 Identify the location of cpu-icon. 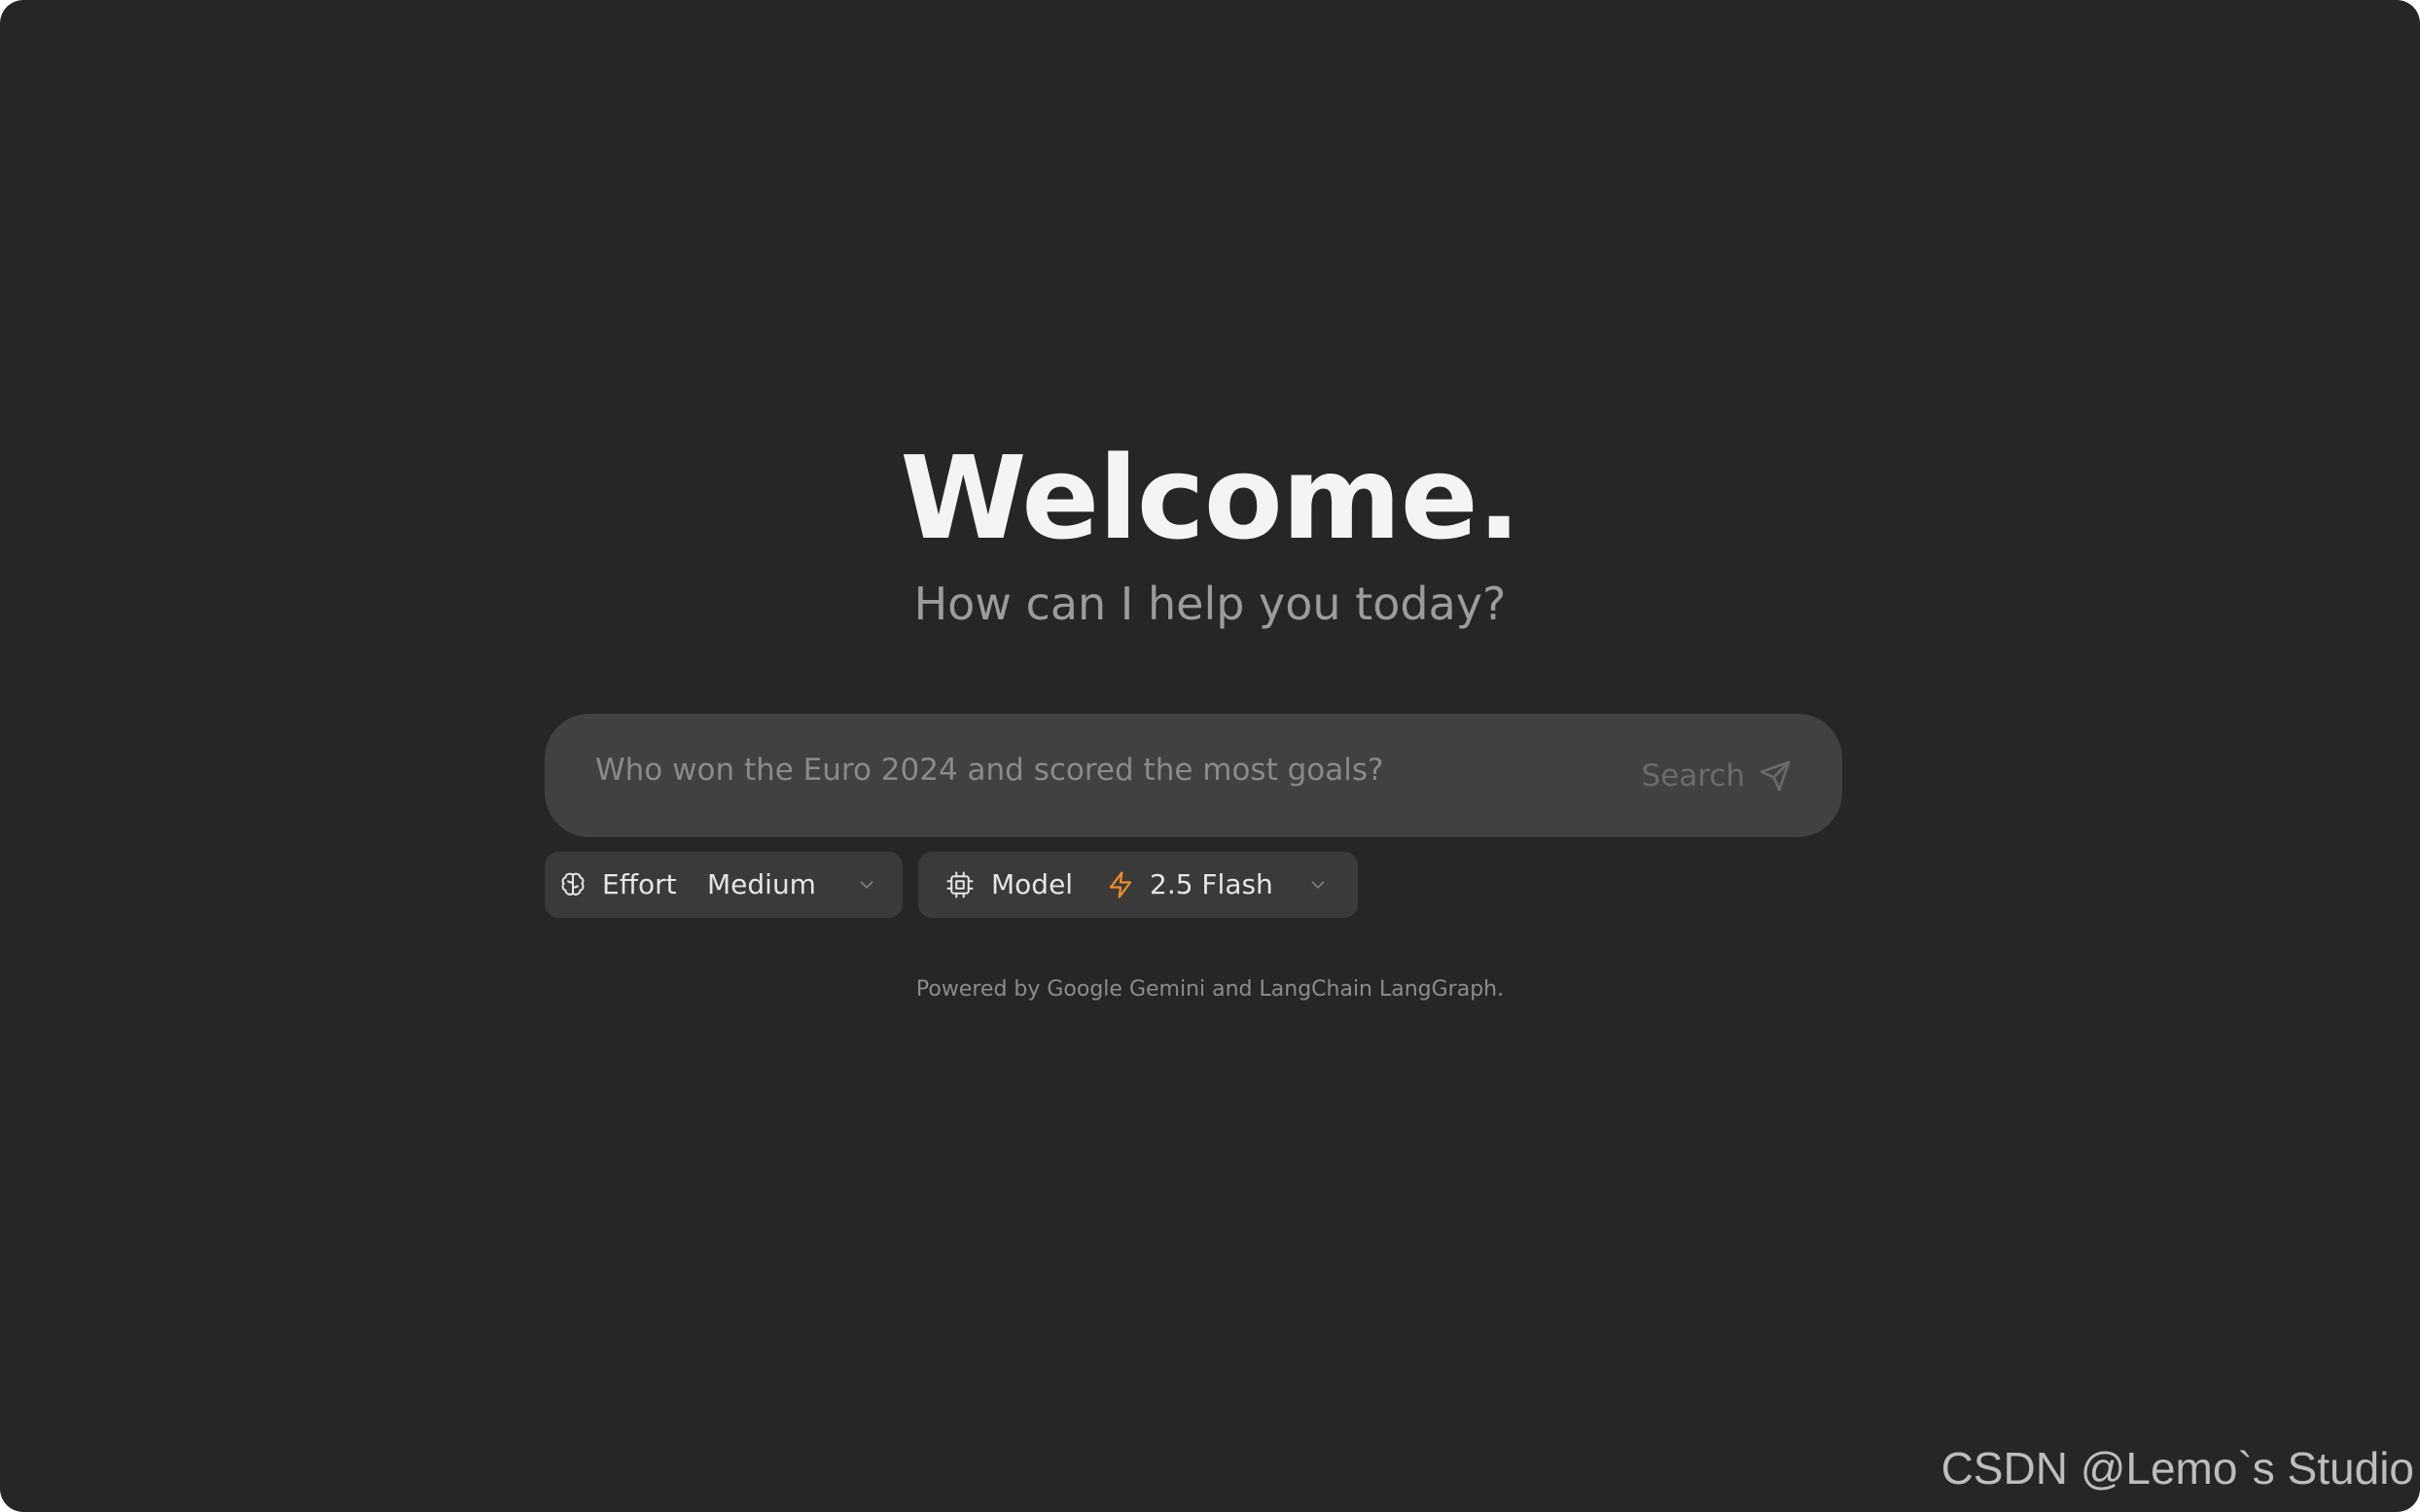
(960, 884).